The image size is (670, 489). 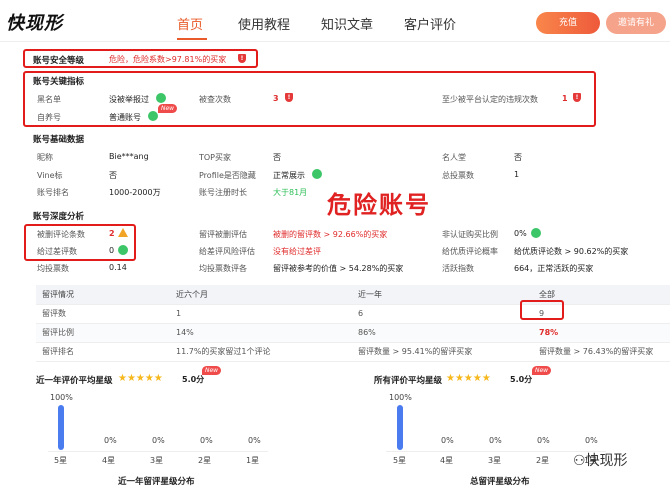 What do you see at coordinates (261, 314) in the screenshot?
I see `table-cell: 1` at bounding box center [261, 314].